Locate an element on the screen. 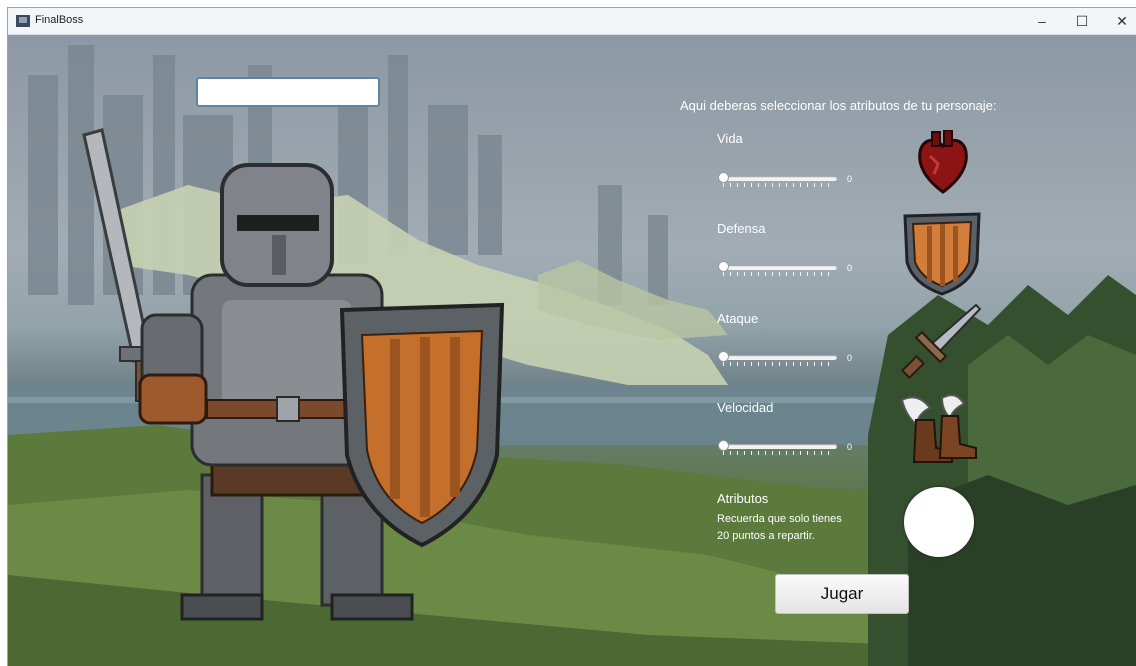  character-name-input is located at coordinates (288, 92).